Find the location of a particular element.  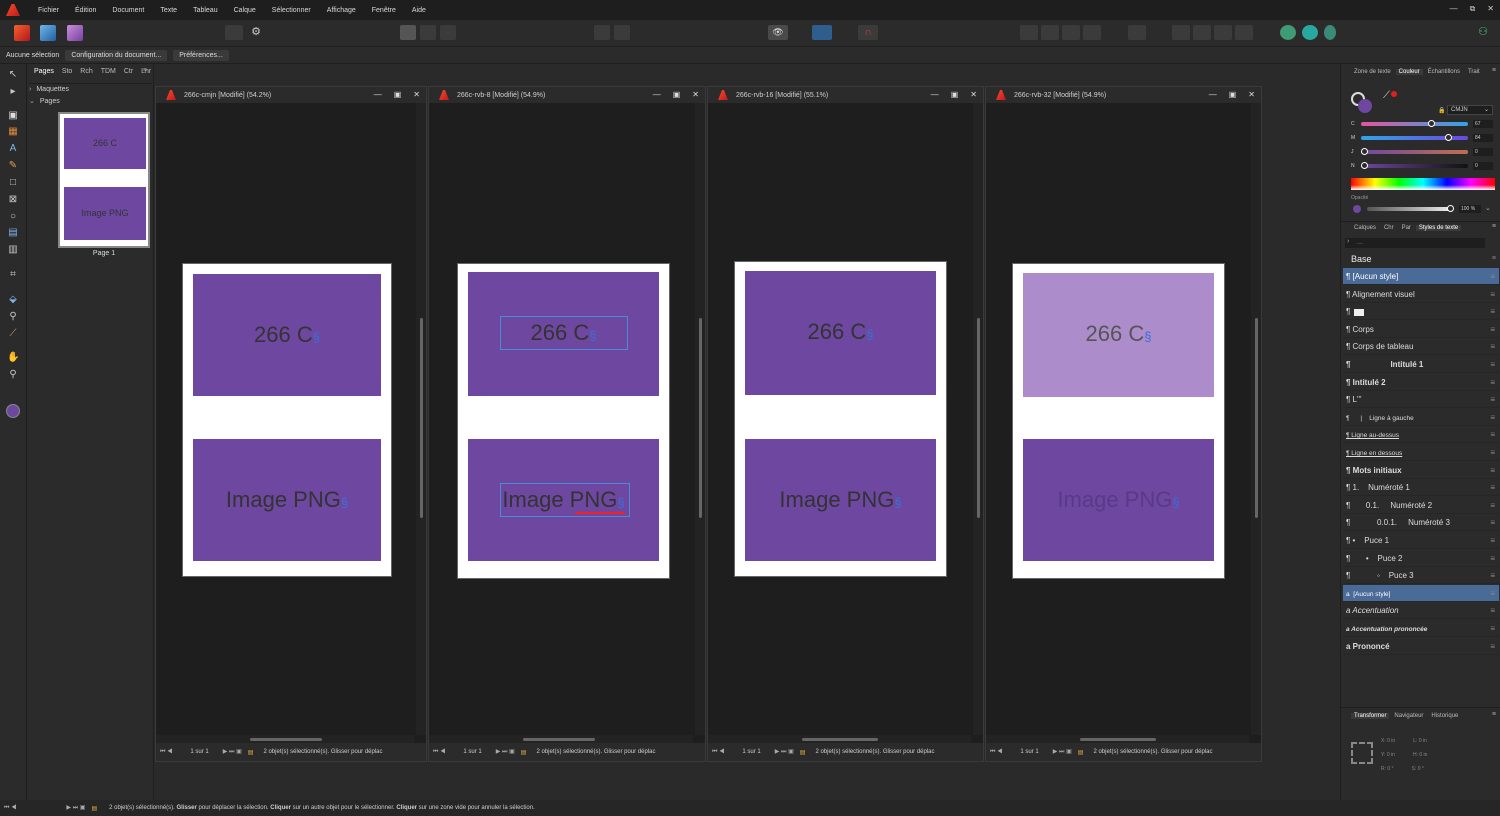

r-field: 0 ° is located at coordinates (1390, 769).